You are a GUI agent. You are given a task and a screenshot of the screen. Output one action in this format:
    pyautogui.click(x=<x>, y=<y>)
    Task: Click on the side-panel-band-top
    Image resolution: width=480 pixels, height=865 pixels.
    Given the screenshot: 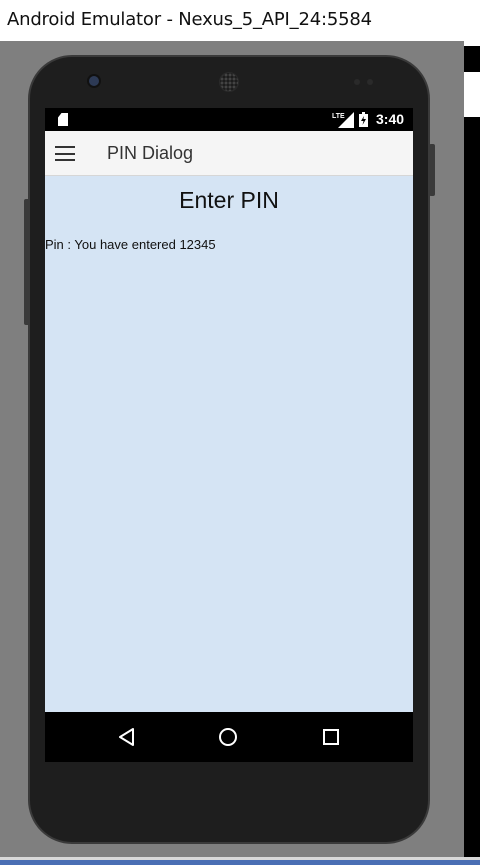 What is the action you would take?
    pyautogui.click(x=472, y=59)
    